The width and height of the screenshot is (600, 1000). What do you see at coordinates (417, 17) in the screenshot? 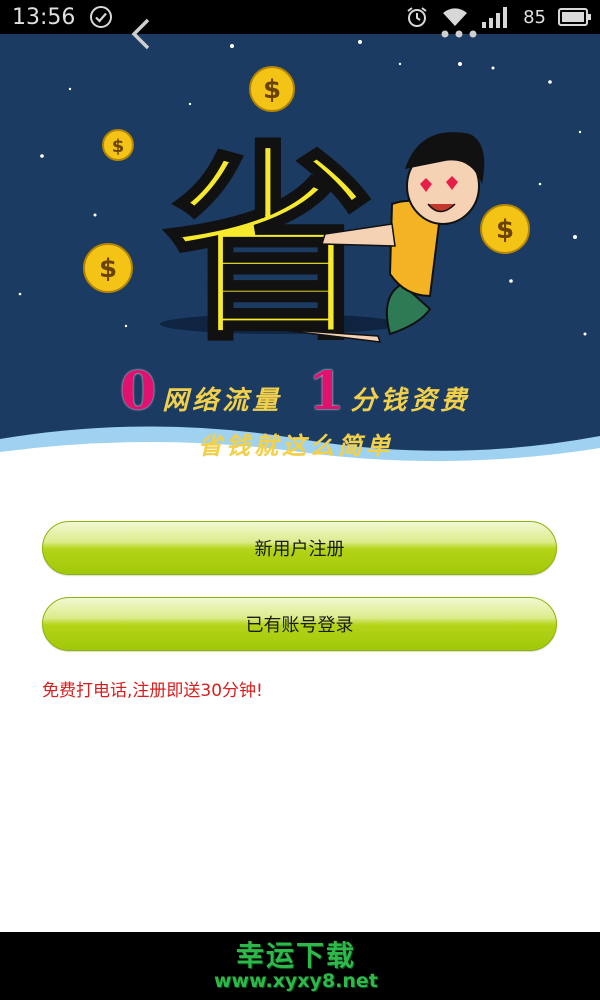
I see `alarm-icon` at bounding box center [417, 17].